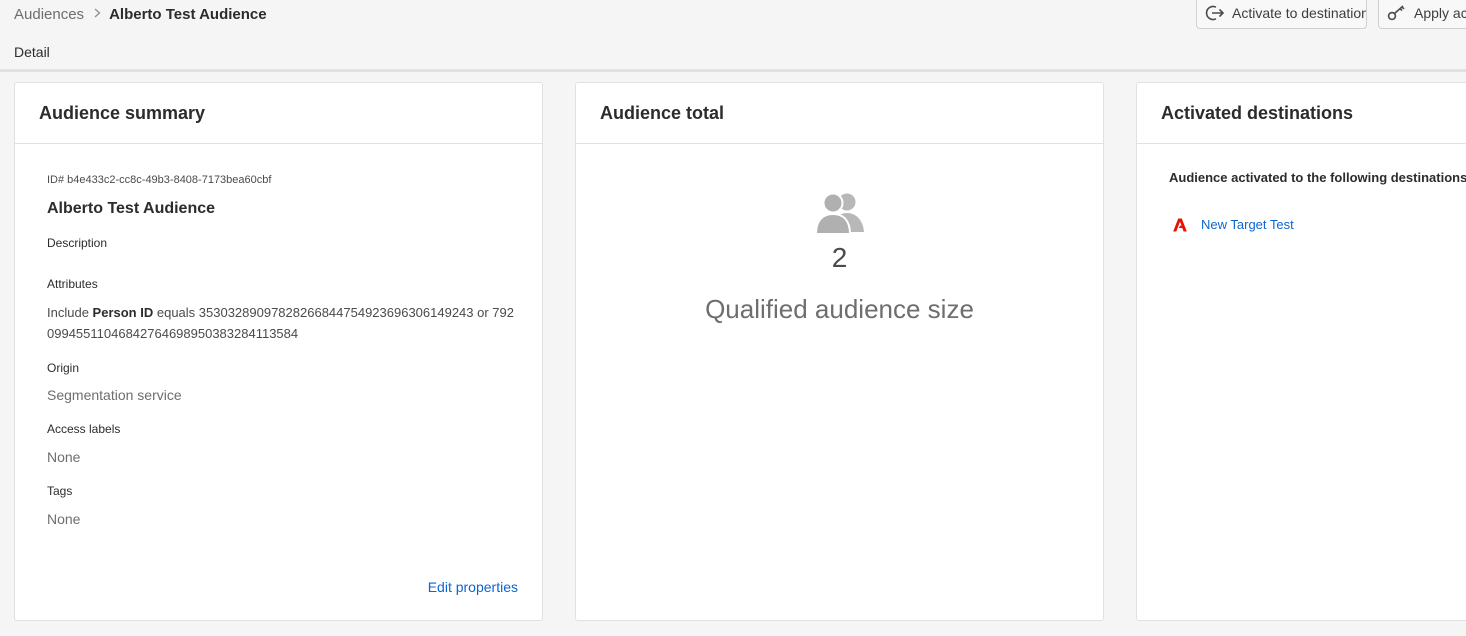 This screenshot has height=636, width=1466. I want to click on origin-value: Segmentation service, so click(114, 395).